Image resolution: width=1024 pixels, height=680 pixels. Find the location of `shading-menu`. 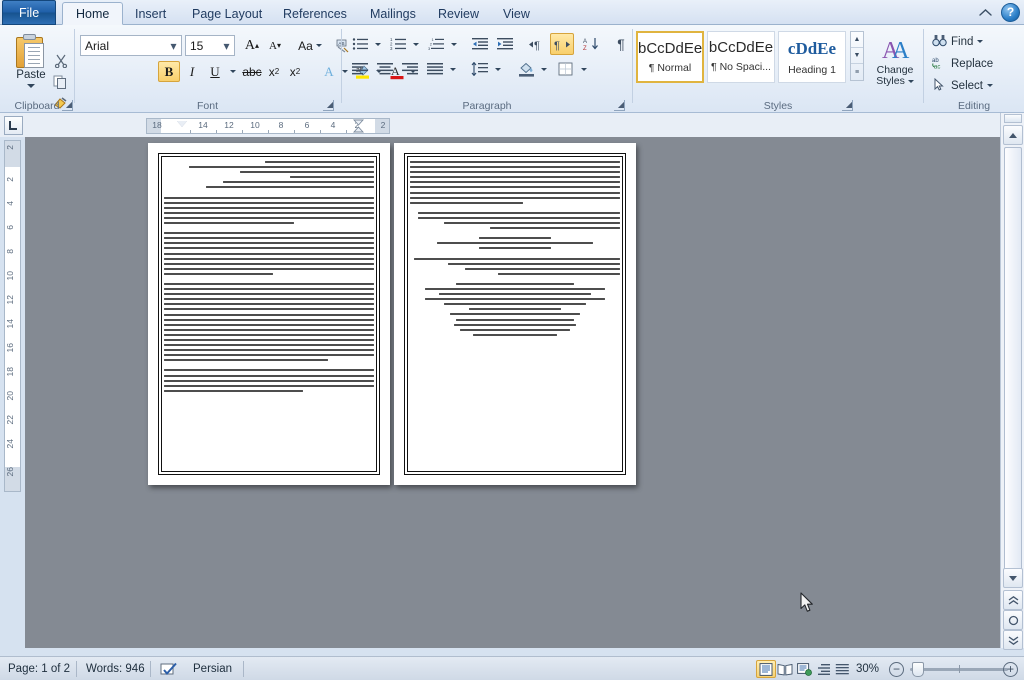

shading-menu is located at coordinates (543, 69).